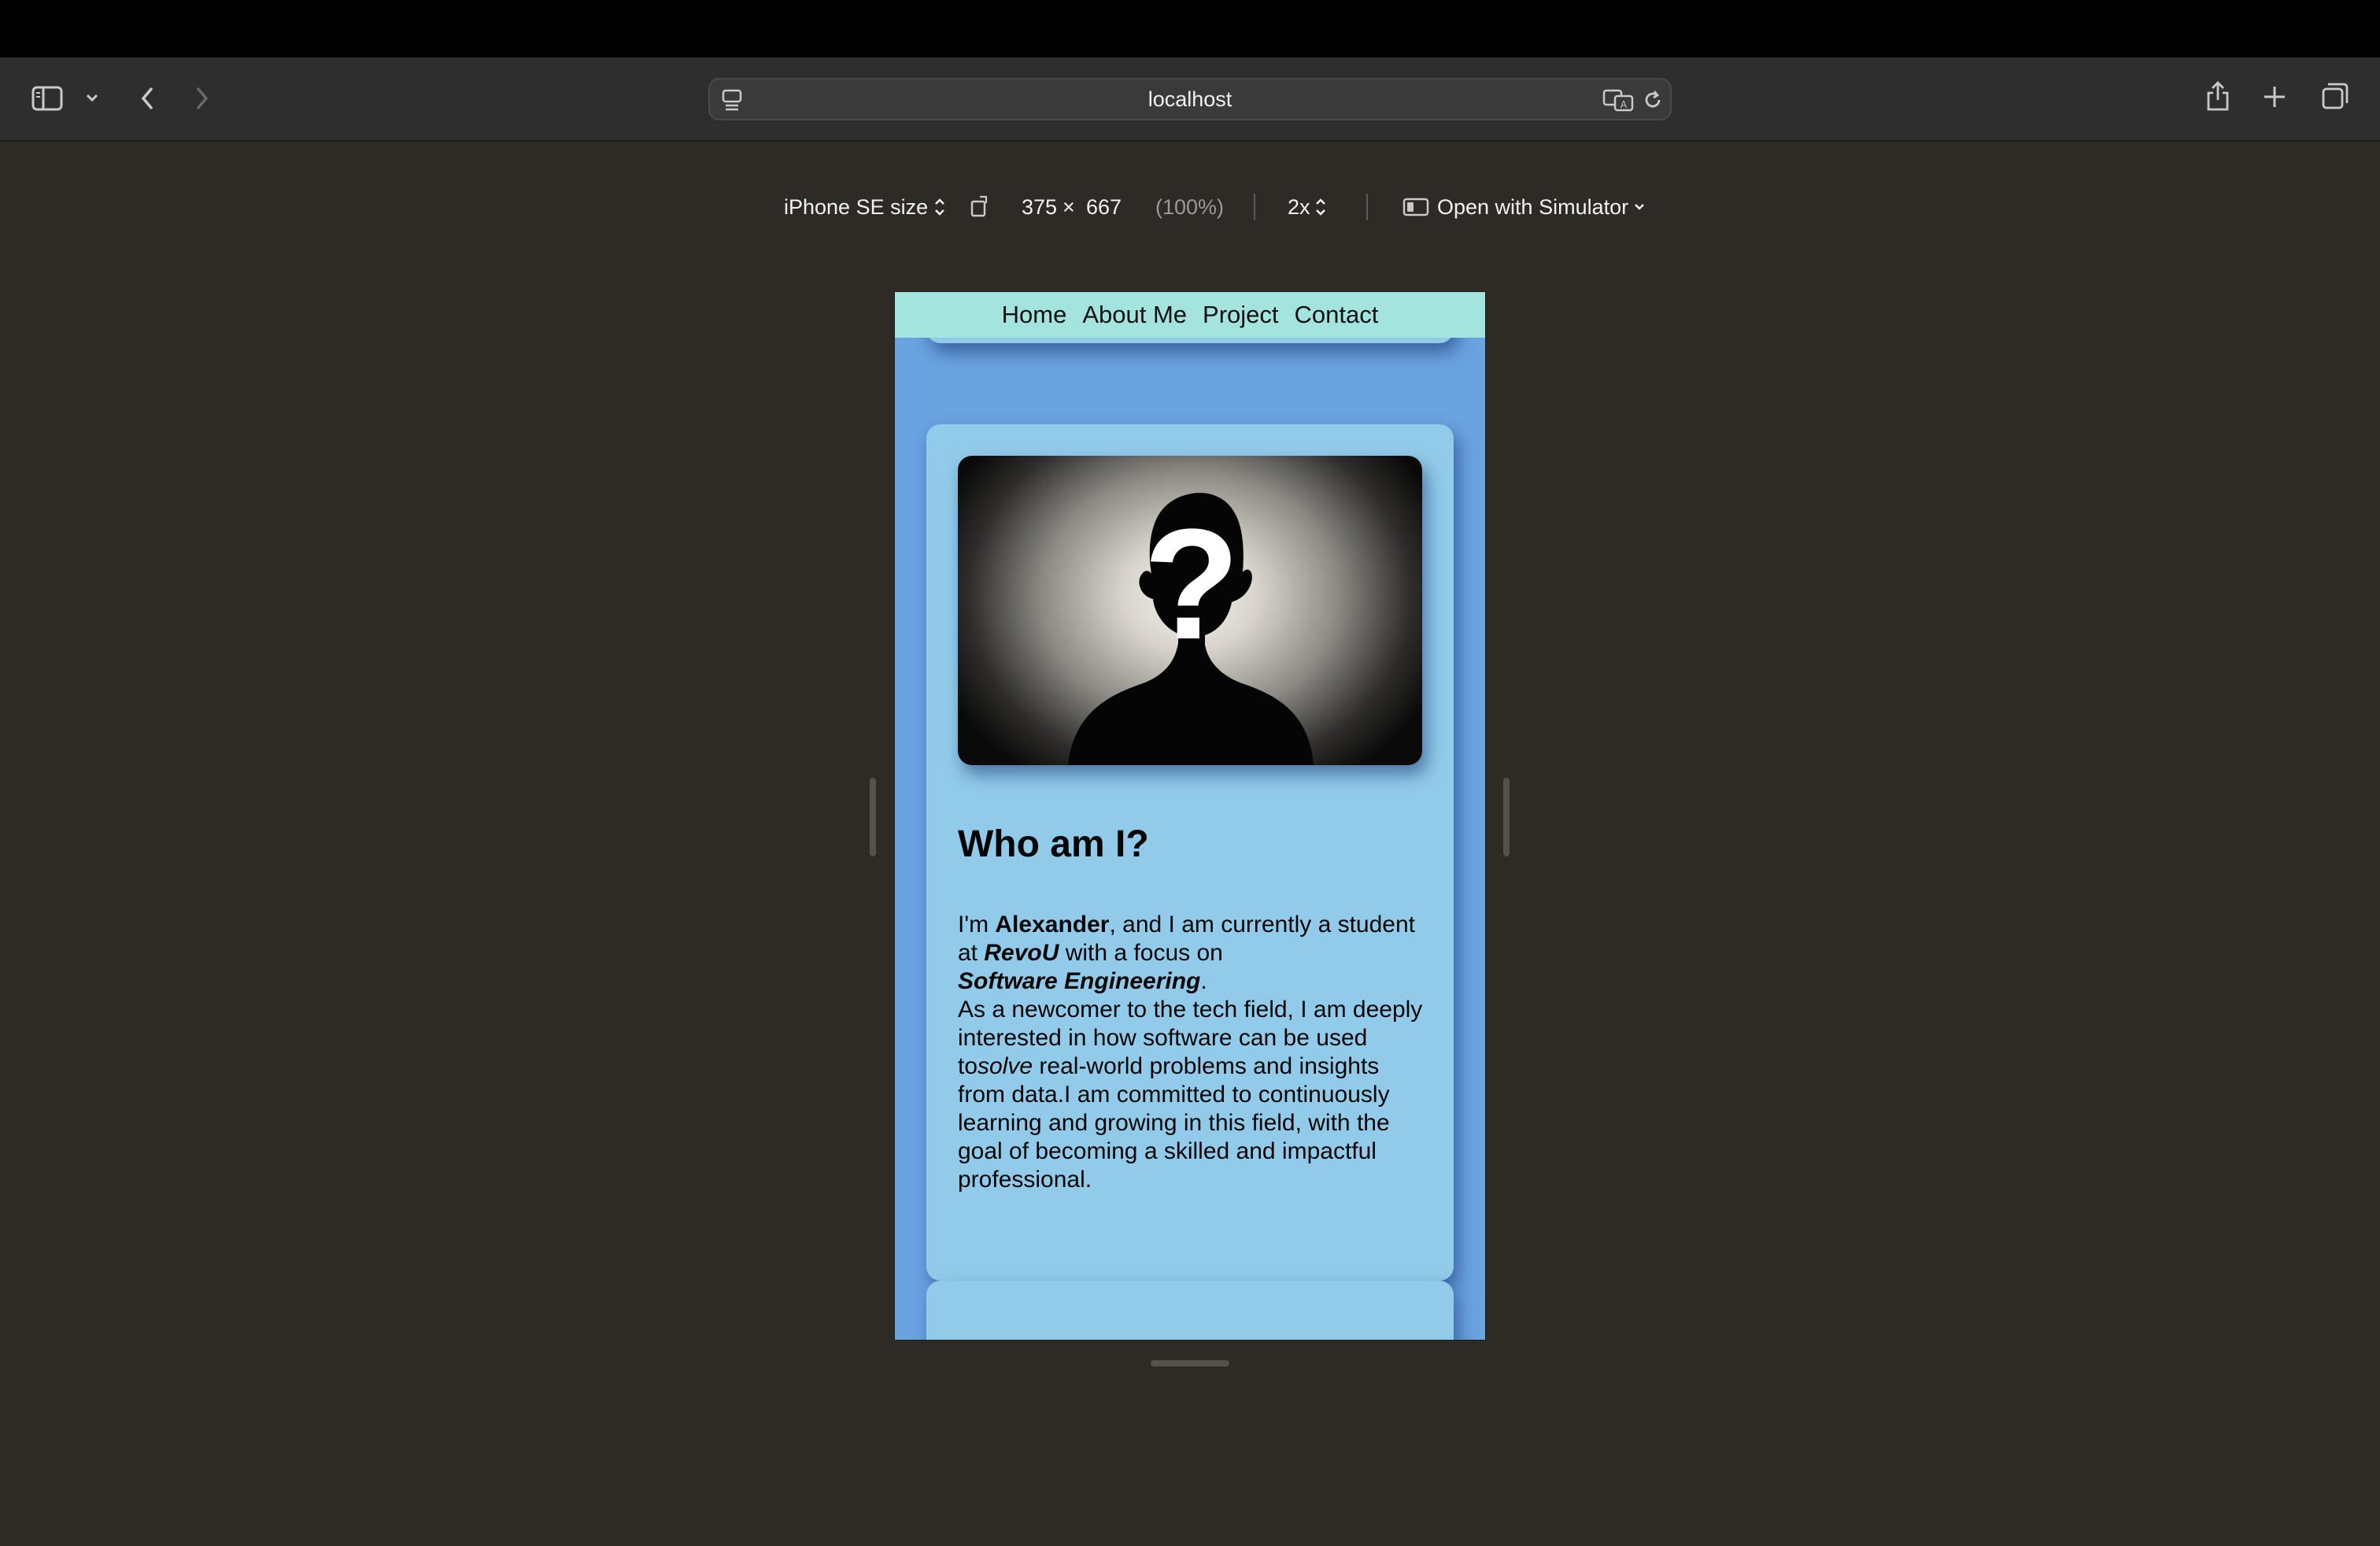 The height and width of the screenshot is (1546, 2380). What do you see at coordinates (1005, 1066) in the screenshot?
I see `about-solve: solve` at bounding box center [1005, 1066].